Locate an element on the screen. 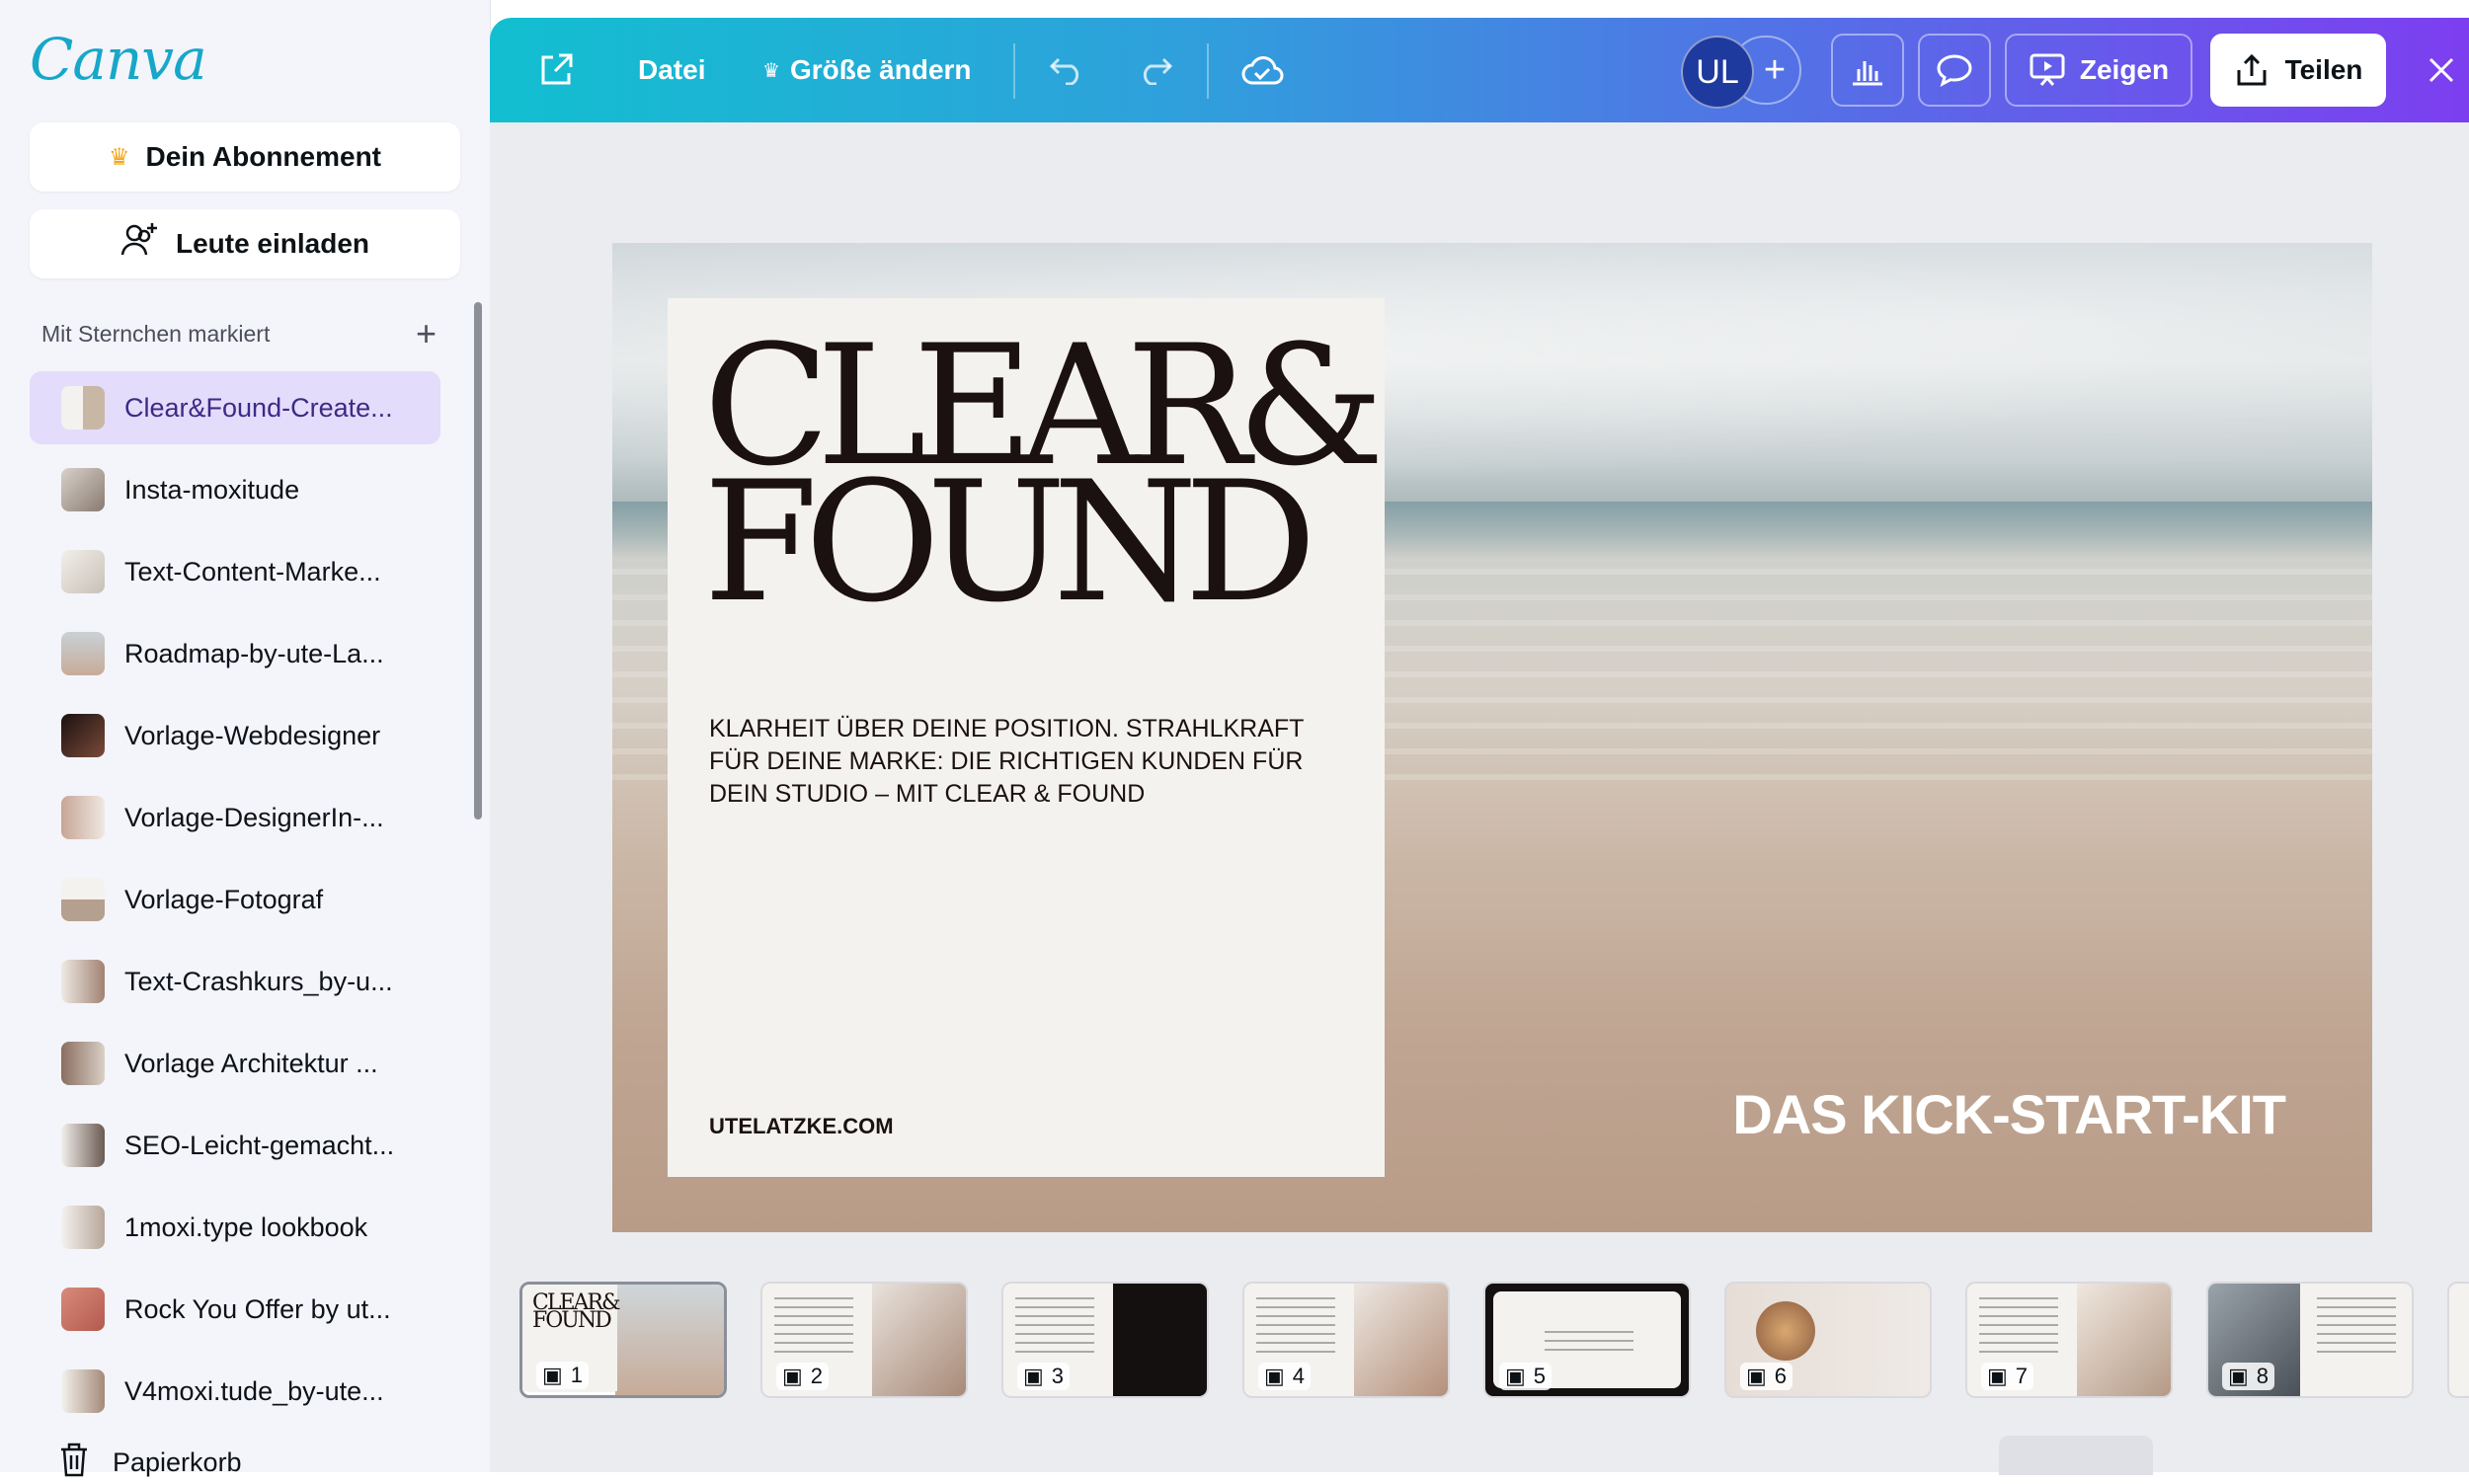  open-external-icon is located at coordinates (557, 69).